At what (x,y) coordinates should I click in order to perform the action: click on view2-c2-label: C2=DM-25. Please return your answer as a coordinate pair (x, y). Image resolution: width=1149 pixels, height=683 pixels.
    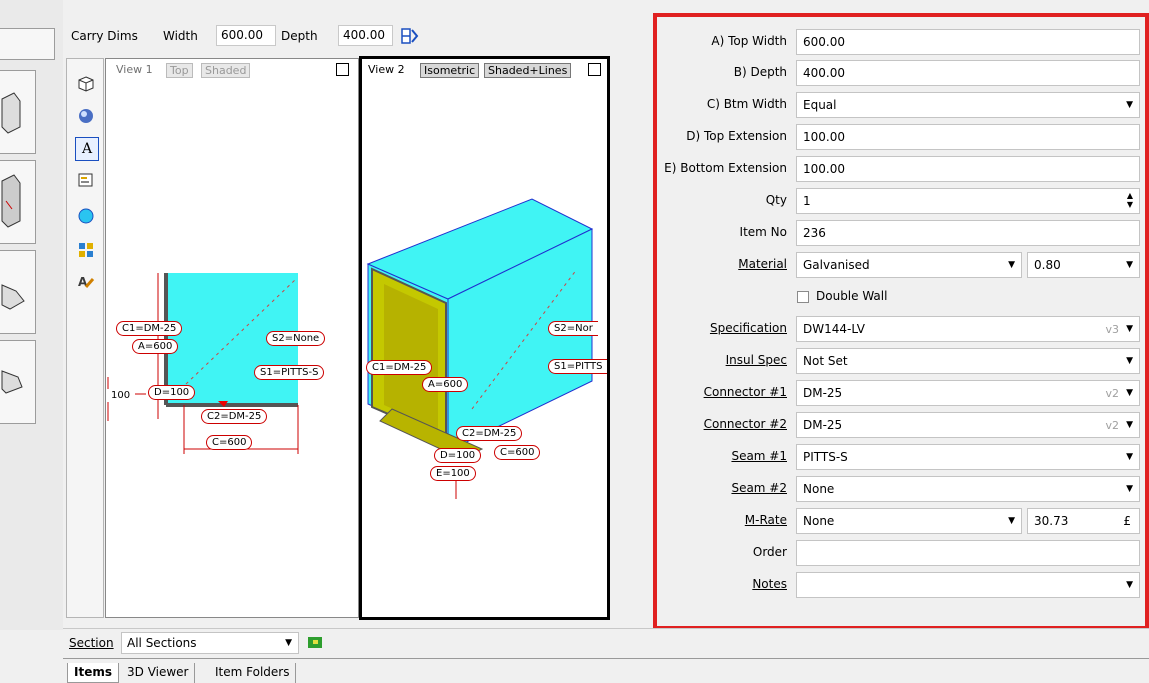
    Looking at the image, I should click on (489, 433).